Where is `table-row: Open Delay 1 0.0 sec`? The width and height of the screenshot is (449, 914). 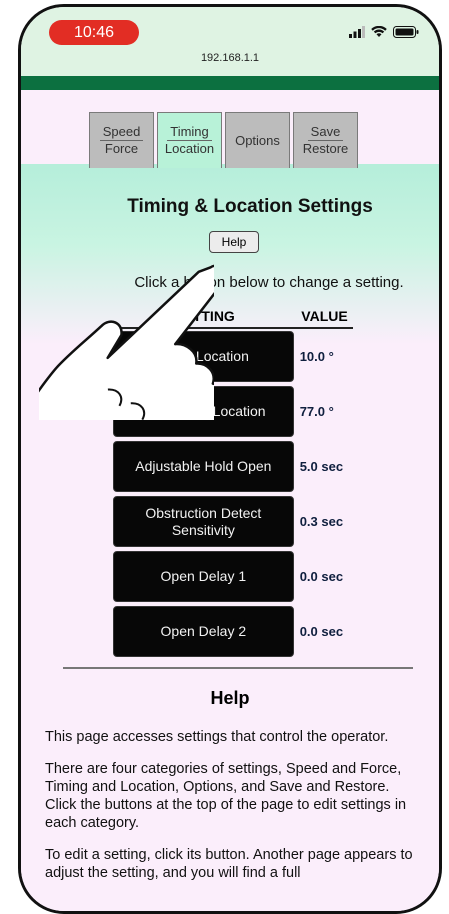
table-row: Open Delay 1 0.0 sec is located at coordinates (233, 576).